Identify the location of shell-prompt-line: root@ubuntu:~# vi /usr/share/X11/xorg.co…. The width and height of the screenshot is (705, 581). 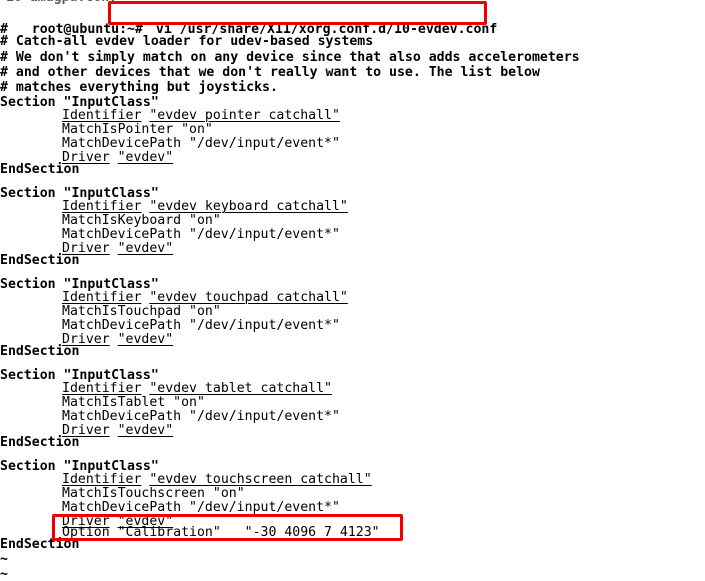
(352, 20).